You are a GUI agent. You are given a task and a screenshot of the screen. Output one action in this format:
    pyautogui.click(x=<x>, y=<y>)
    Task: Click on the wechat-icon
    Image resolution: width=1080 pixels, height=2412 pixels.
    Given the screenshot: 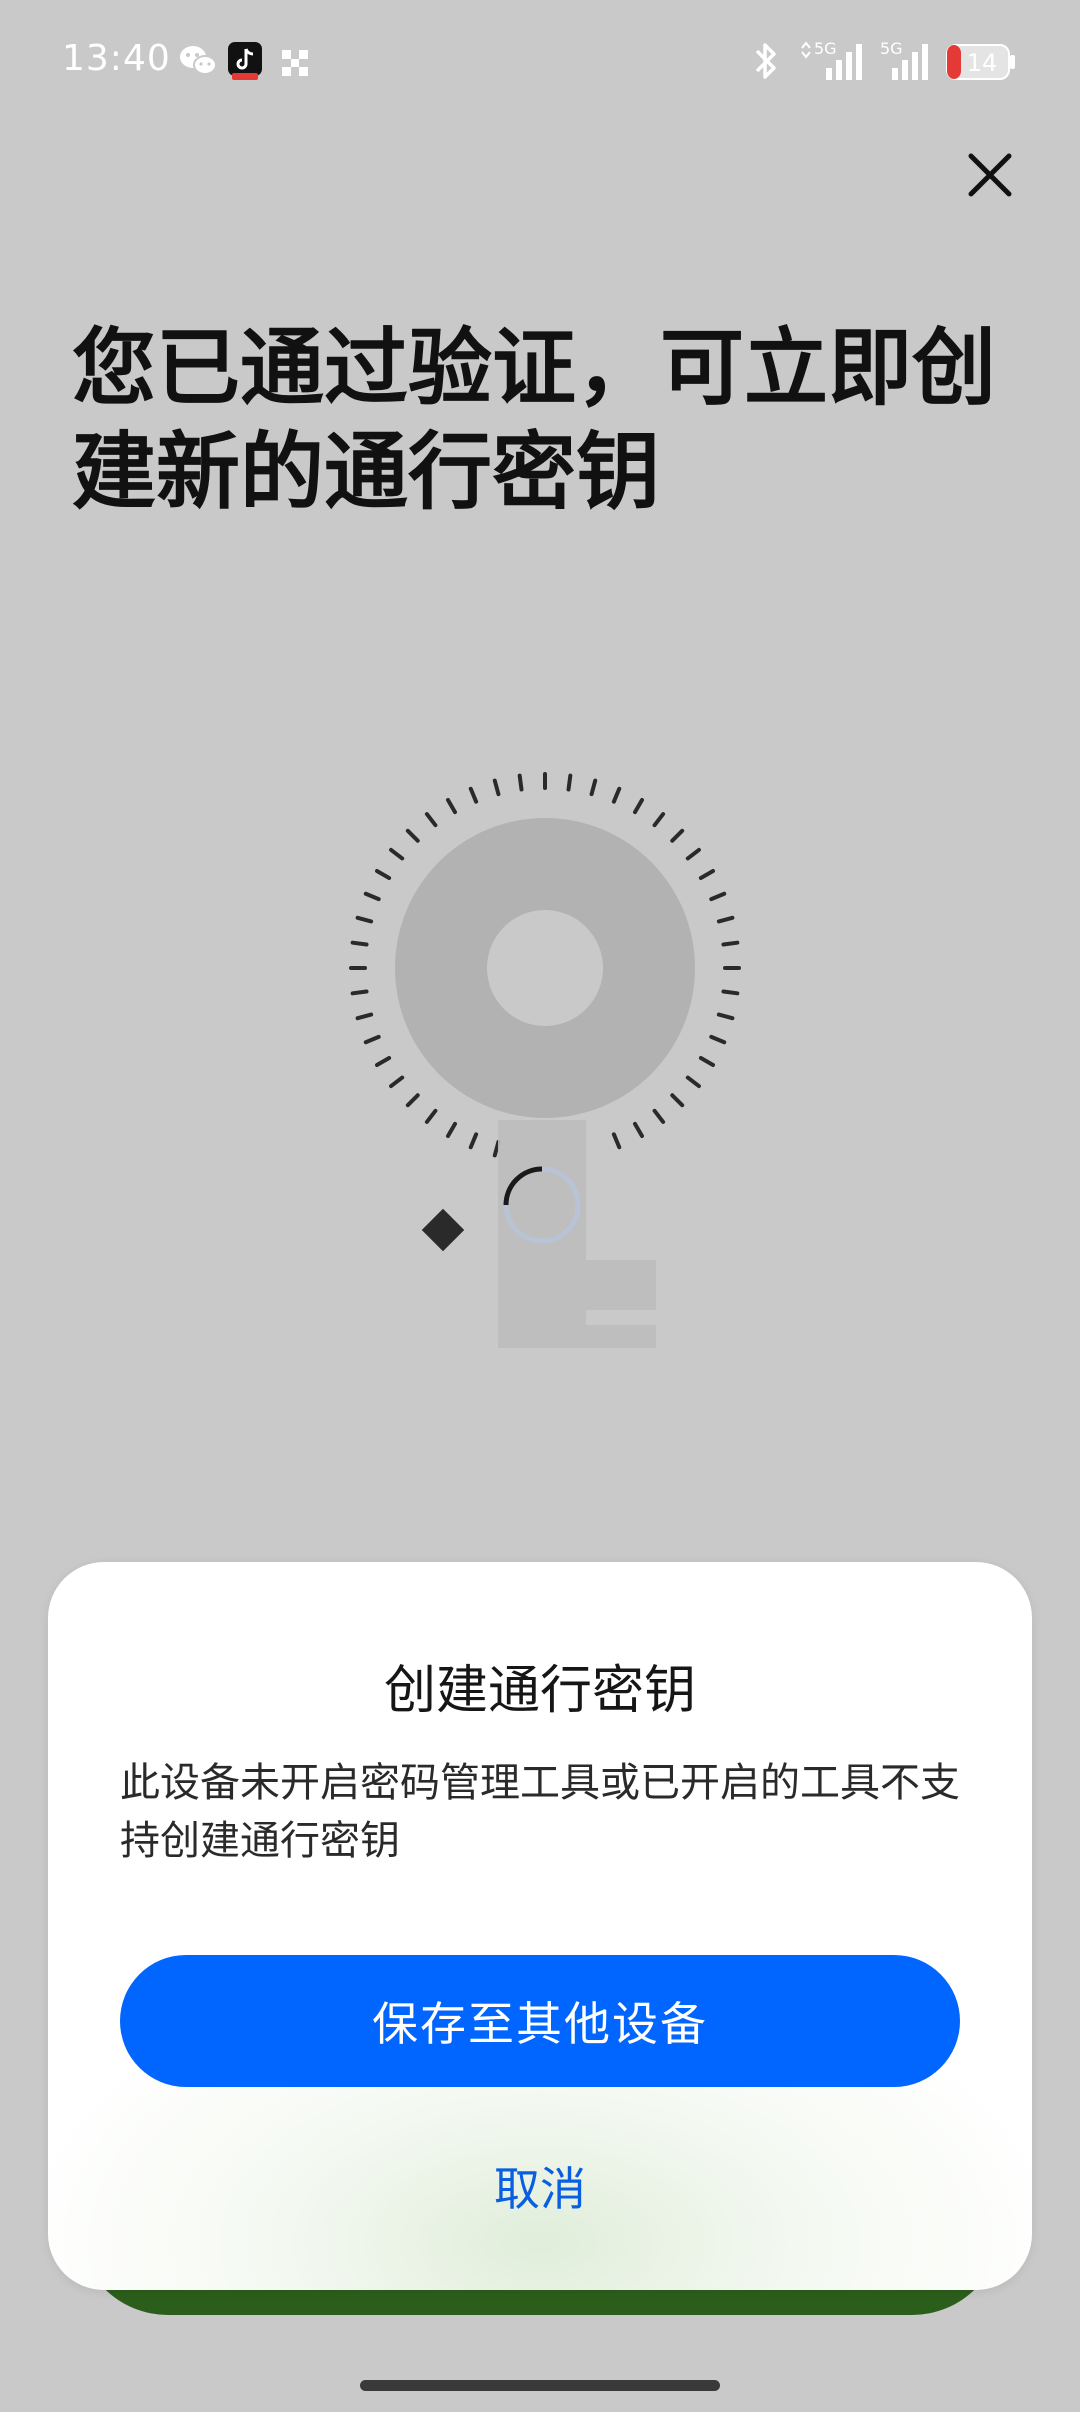 What is the action you would take?
    pyautogui.click(x=198, y=63)
    